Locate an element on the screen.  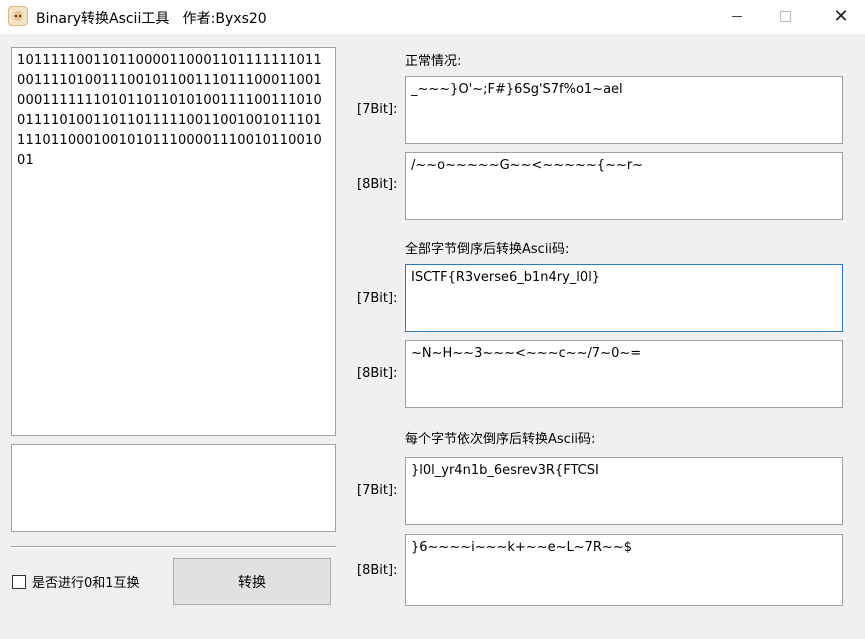
reverse-each-7bit-label: [7Bit]: is located at coordinates (377, 490).